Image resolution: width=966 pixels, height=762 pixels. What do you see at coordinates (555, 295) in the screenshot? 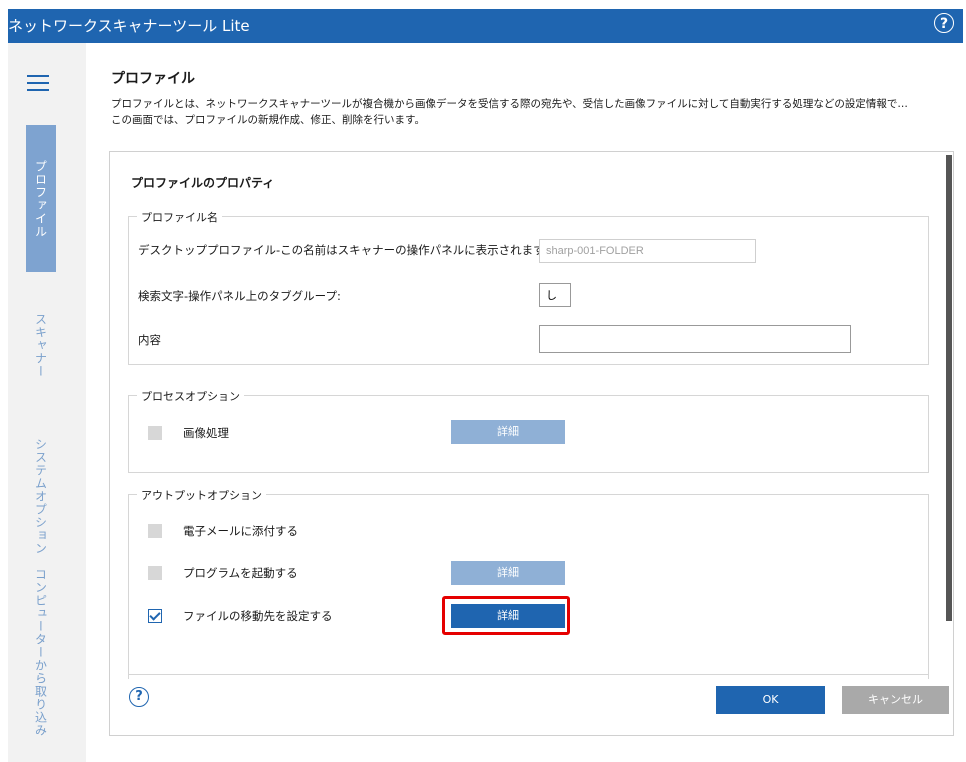
I see `search-char-field` at bounding box center [555, 295].